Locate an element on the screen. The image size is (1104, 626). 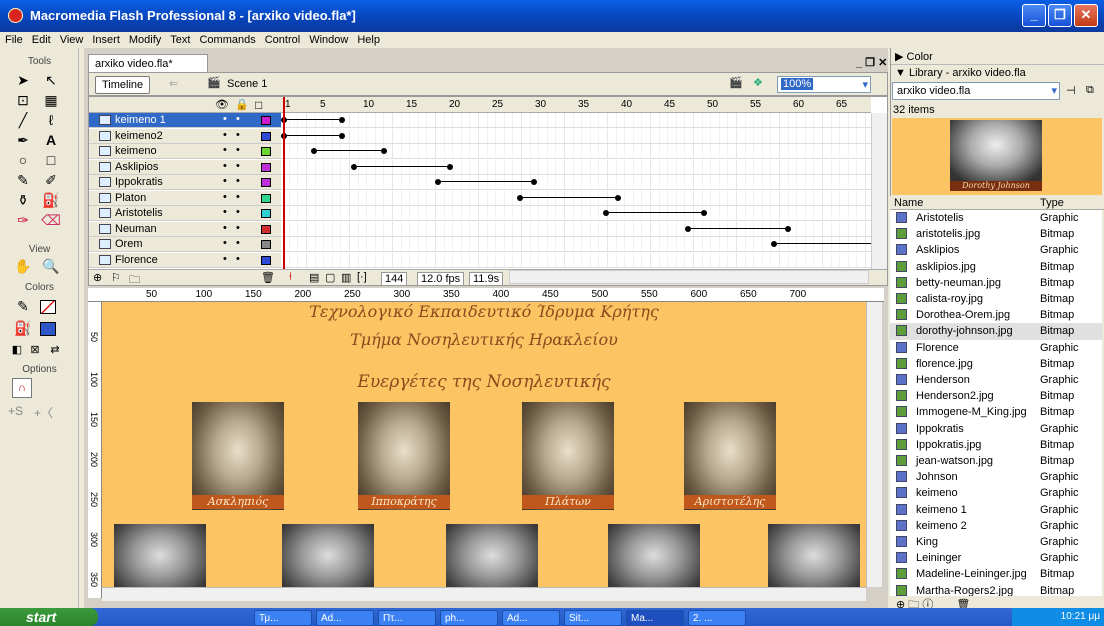
onion-markers-icon: [·] is located at coordinates (362, 277).